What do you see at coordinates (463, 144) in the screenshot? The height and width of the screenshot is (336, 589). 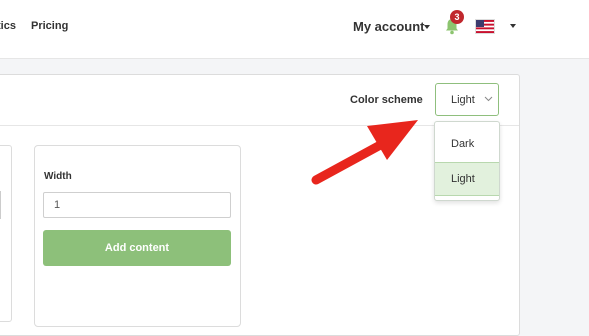 I see `option-label: Dark` at bounding box center [463, 144].